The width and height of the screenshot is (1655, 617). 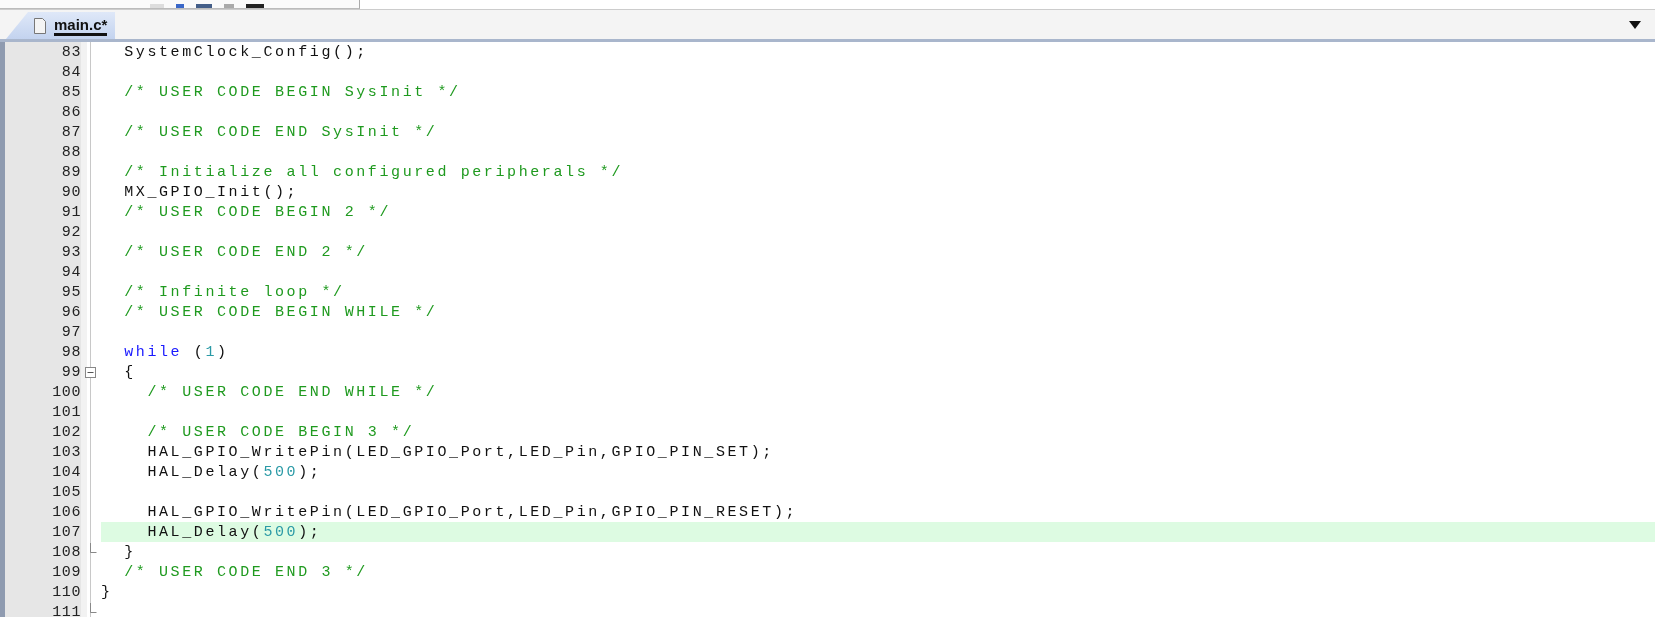 I want to click on line-number: 95, so click(x=71, y=292).